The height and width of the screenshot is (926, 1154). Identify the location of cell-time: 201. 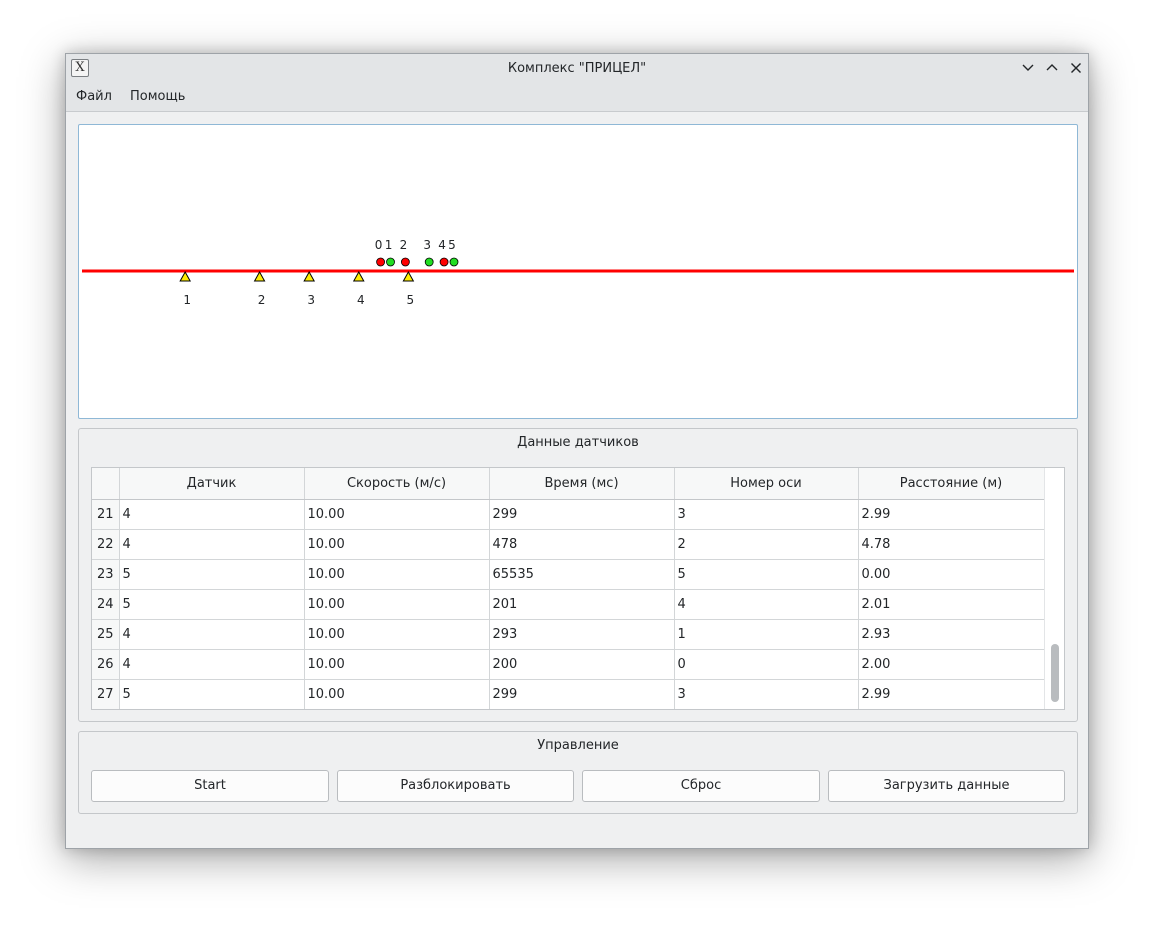
(582, 604).